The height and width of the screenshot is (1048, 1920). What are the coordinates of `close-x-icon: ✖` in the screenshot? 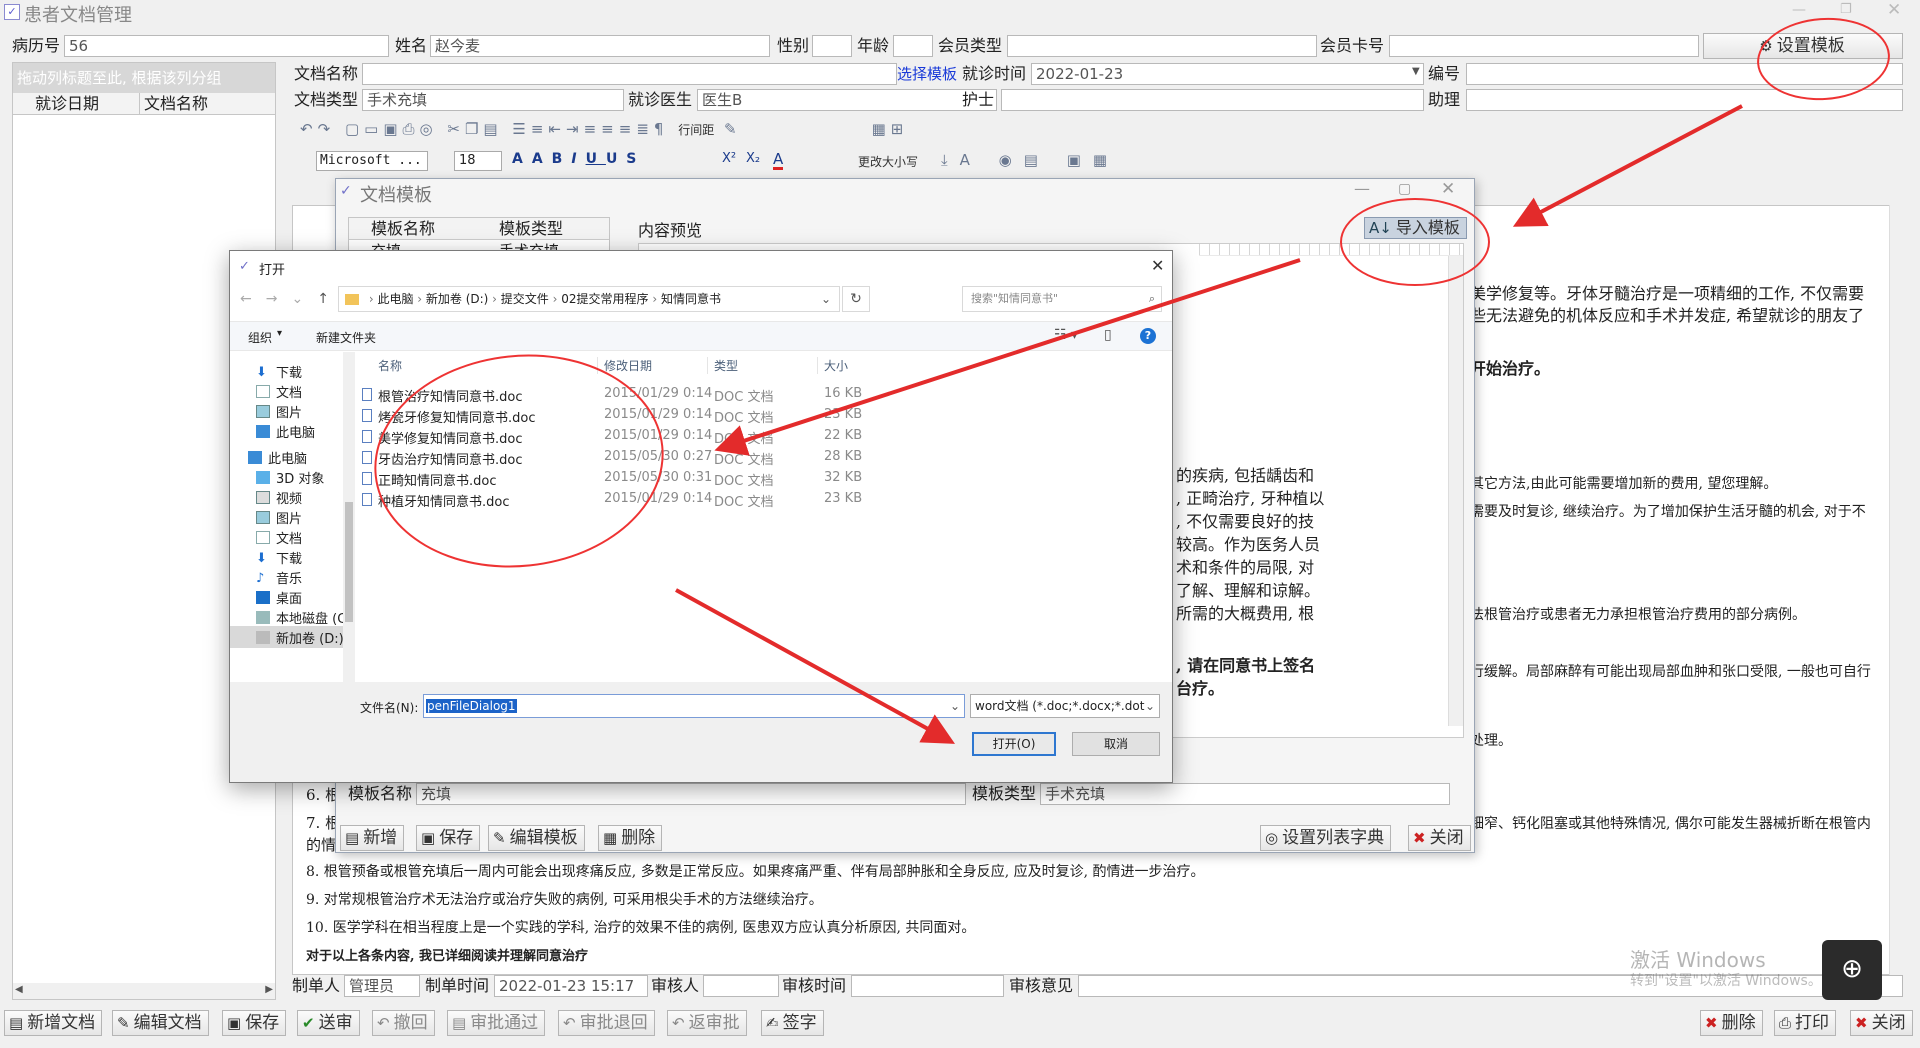 It's located at (1861, 1023).